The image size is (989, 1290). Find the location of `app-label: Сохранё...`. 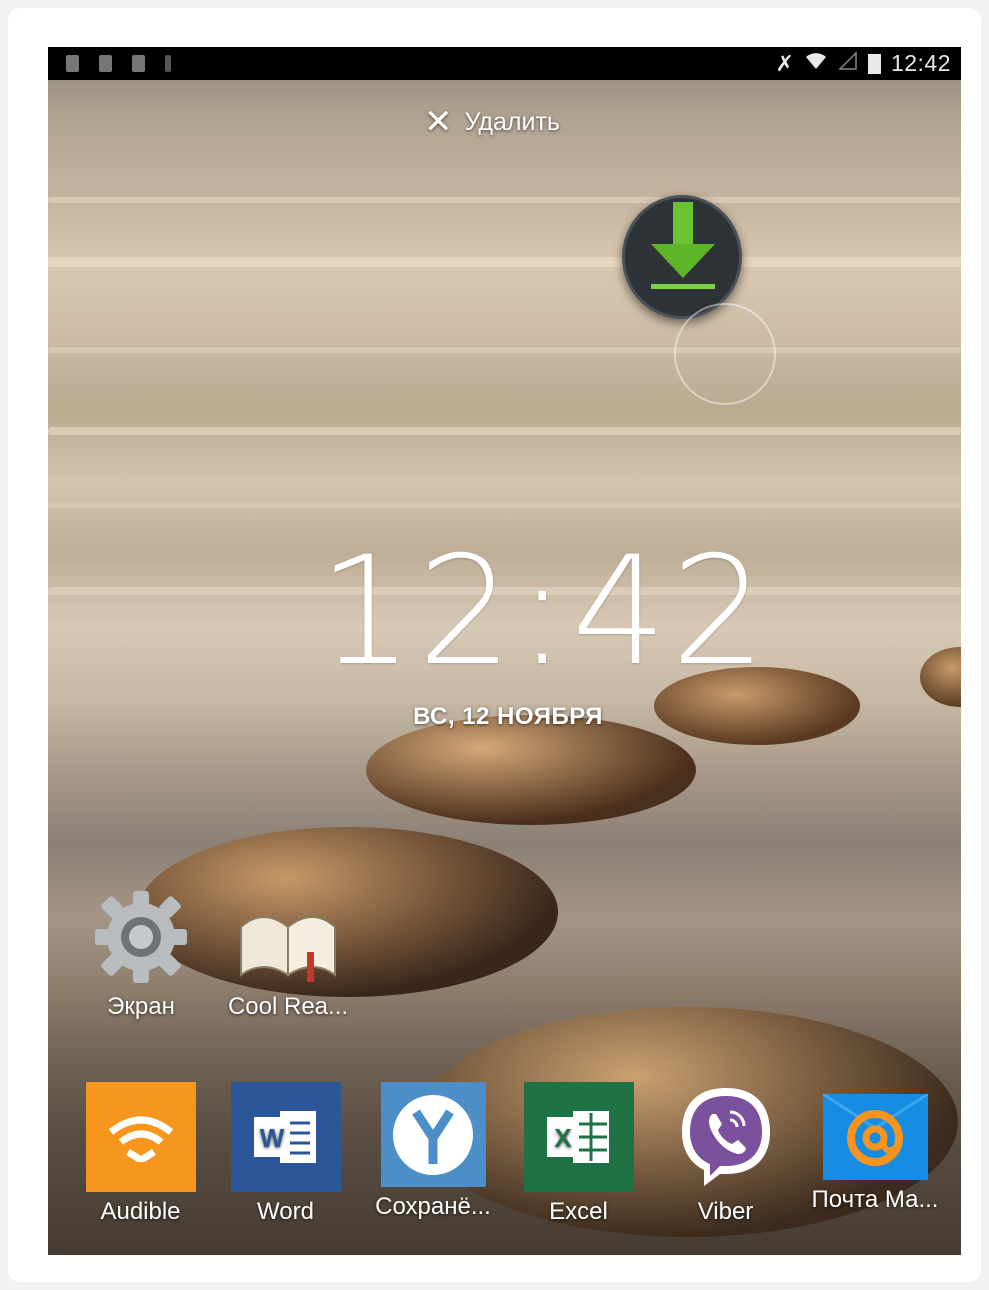

app-label: Сохранё... is located at coordinates (433, 1206).